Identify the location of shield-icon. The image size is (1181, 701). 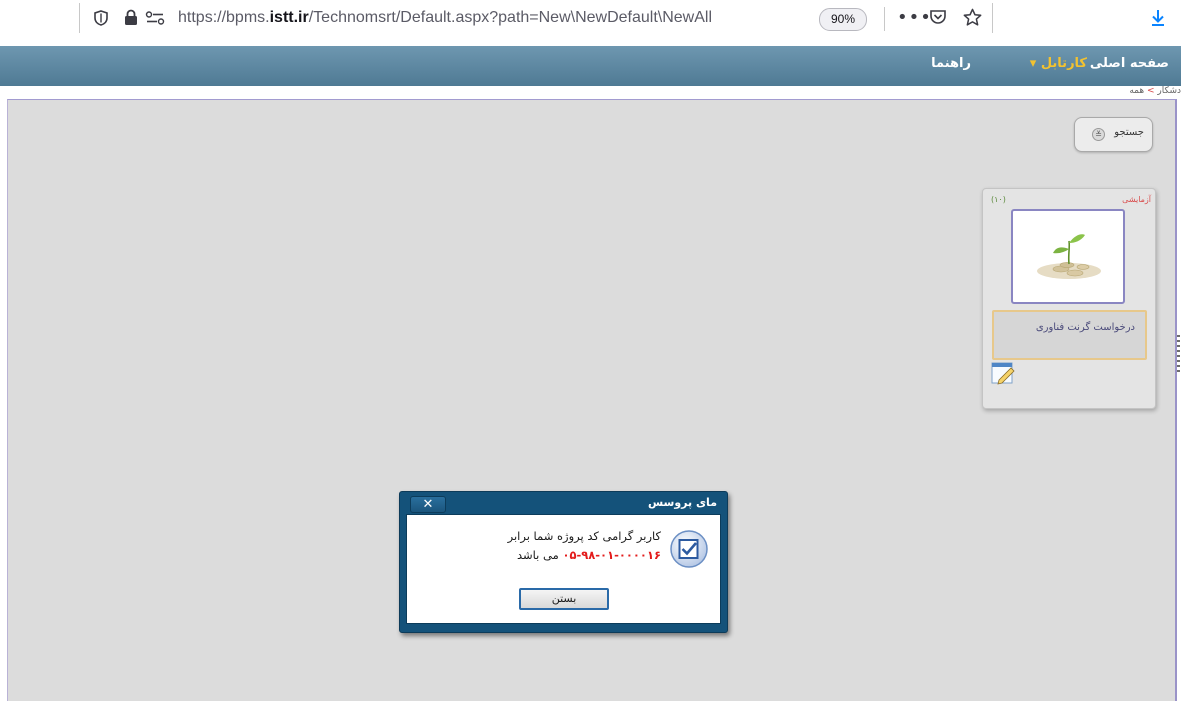
(101, 20).